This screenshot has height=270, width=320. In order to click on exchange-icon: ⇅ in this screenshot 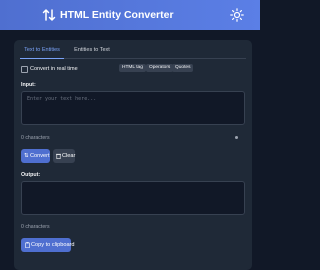, I will do `click(26, 156)`.